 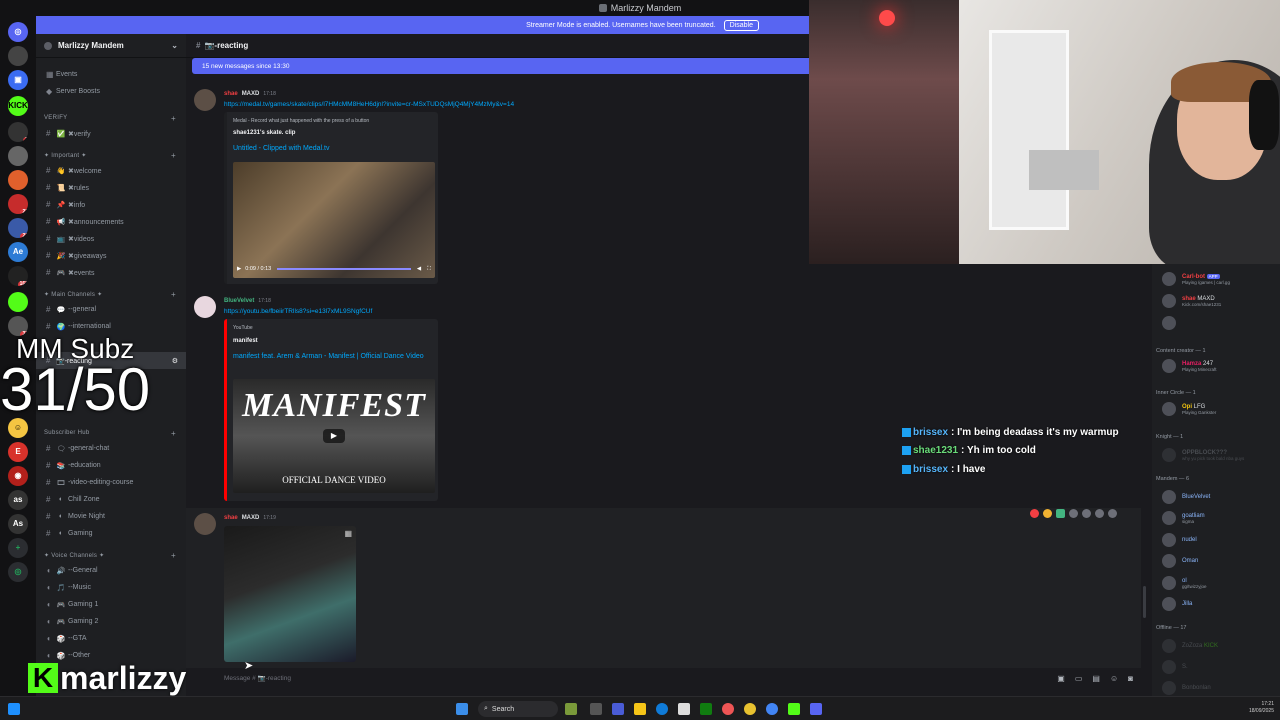 I want to click on username: BlueVelvet, so click(x=239, y=301).